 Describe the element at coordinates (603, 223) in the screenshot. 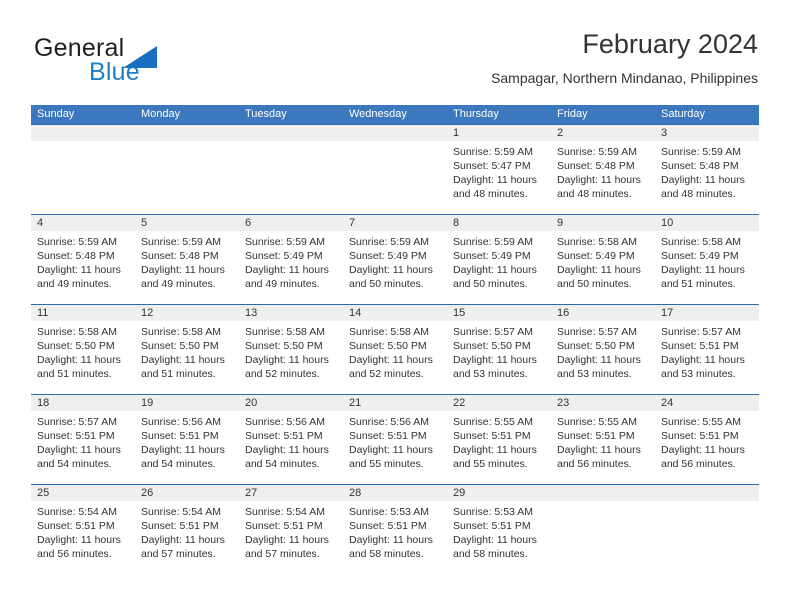

I see `day-number: 9` at that location.